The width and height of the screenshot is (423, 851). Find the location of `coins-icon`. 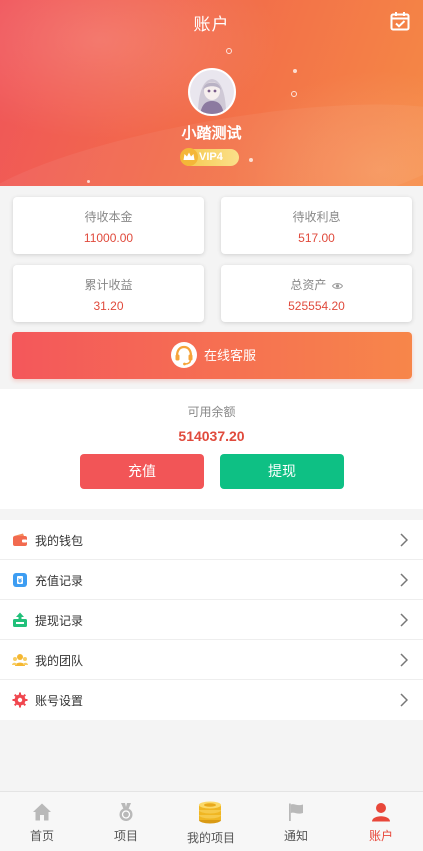

coins-icon is located at coordinates (210, 812).